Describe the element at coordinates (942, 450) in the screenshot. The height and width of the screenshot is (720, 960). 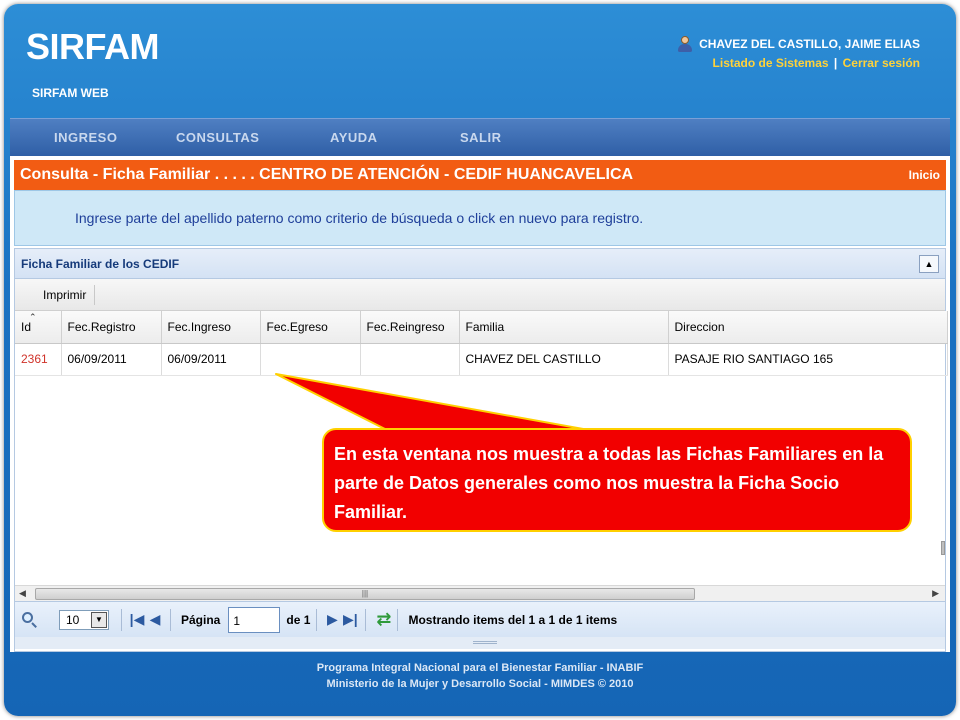
I see `vertical-scrollbar` at that location.